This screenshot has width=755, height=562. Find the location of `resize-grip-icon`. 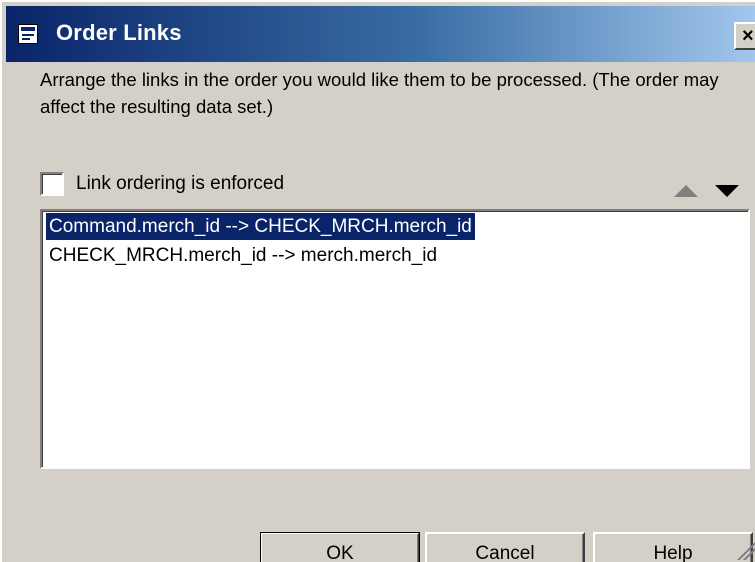

resize-grip-icon is located at coordinates (746, 551).